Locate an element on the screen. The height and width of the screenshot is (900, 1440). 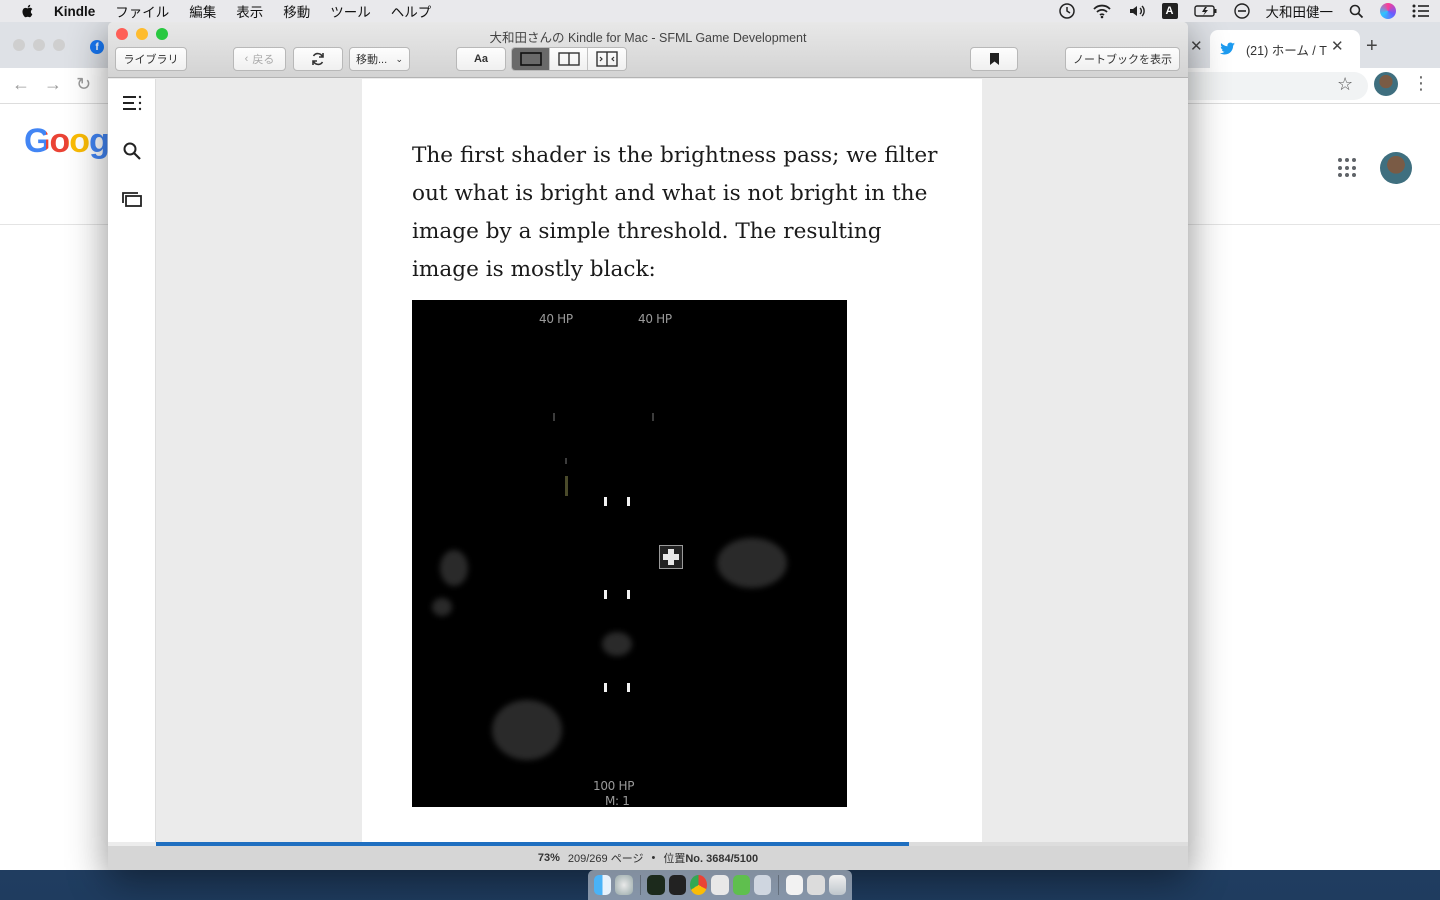
siri-icon is located at coordinates (1388, 11).